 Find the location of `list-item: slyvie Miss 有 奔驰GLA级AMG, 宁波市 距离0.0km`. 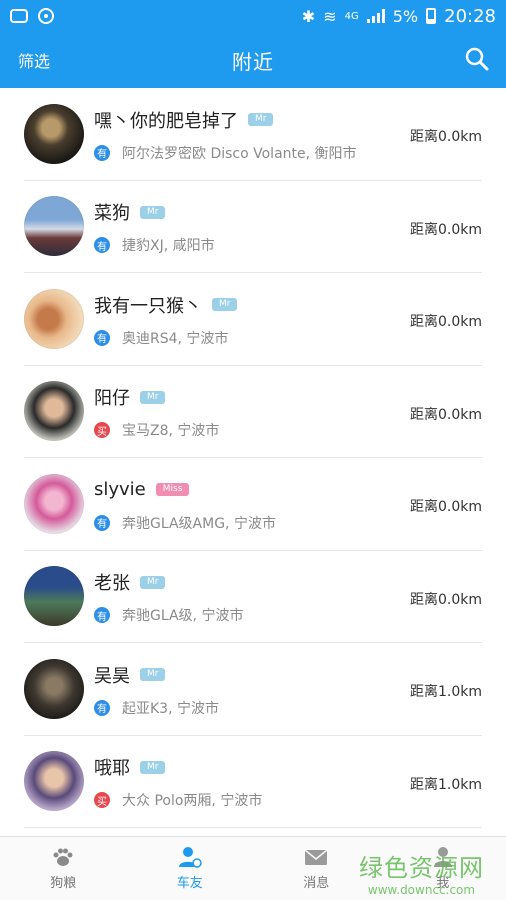

list-item: slyvie Miss 有 奔驰GLA级AMG, 宁波市 距离0.0km is located at coordinates (253, 504).